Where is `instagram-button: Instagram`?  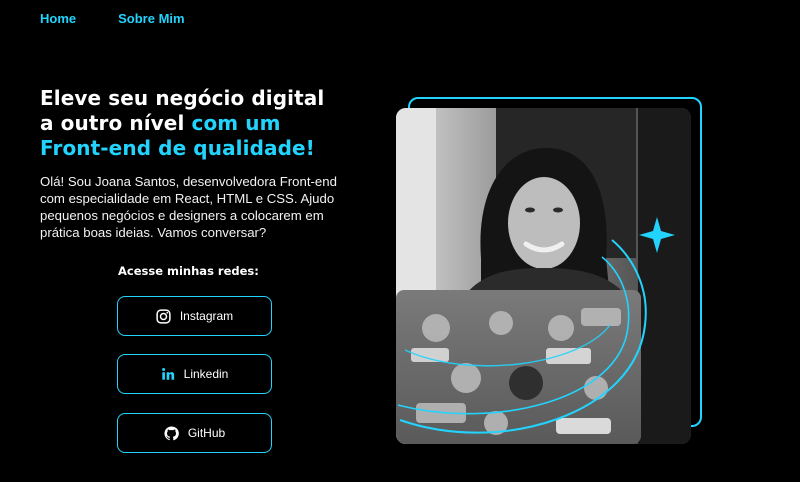
instagram-button: Instagram is located at coordinates (194, 316).